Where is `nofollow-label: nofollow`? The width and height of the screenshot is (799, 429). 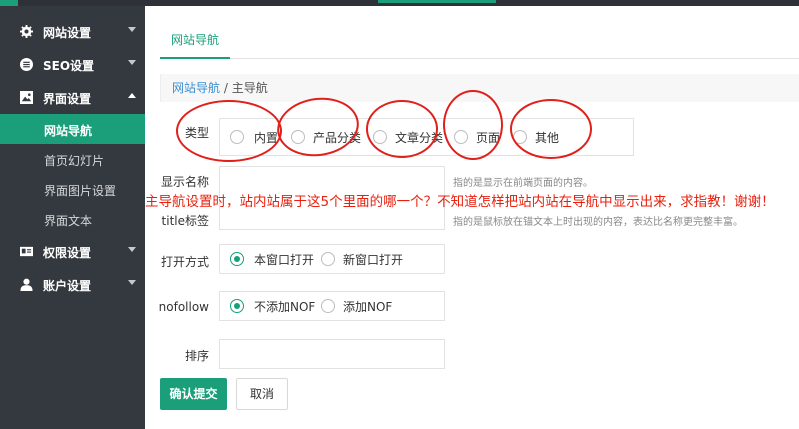
nofollow-label: nofollow is located at coordinates (183, 307).